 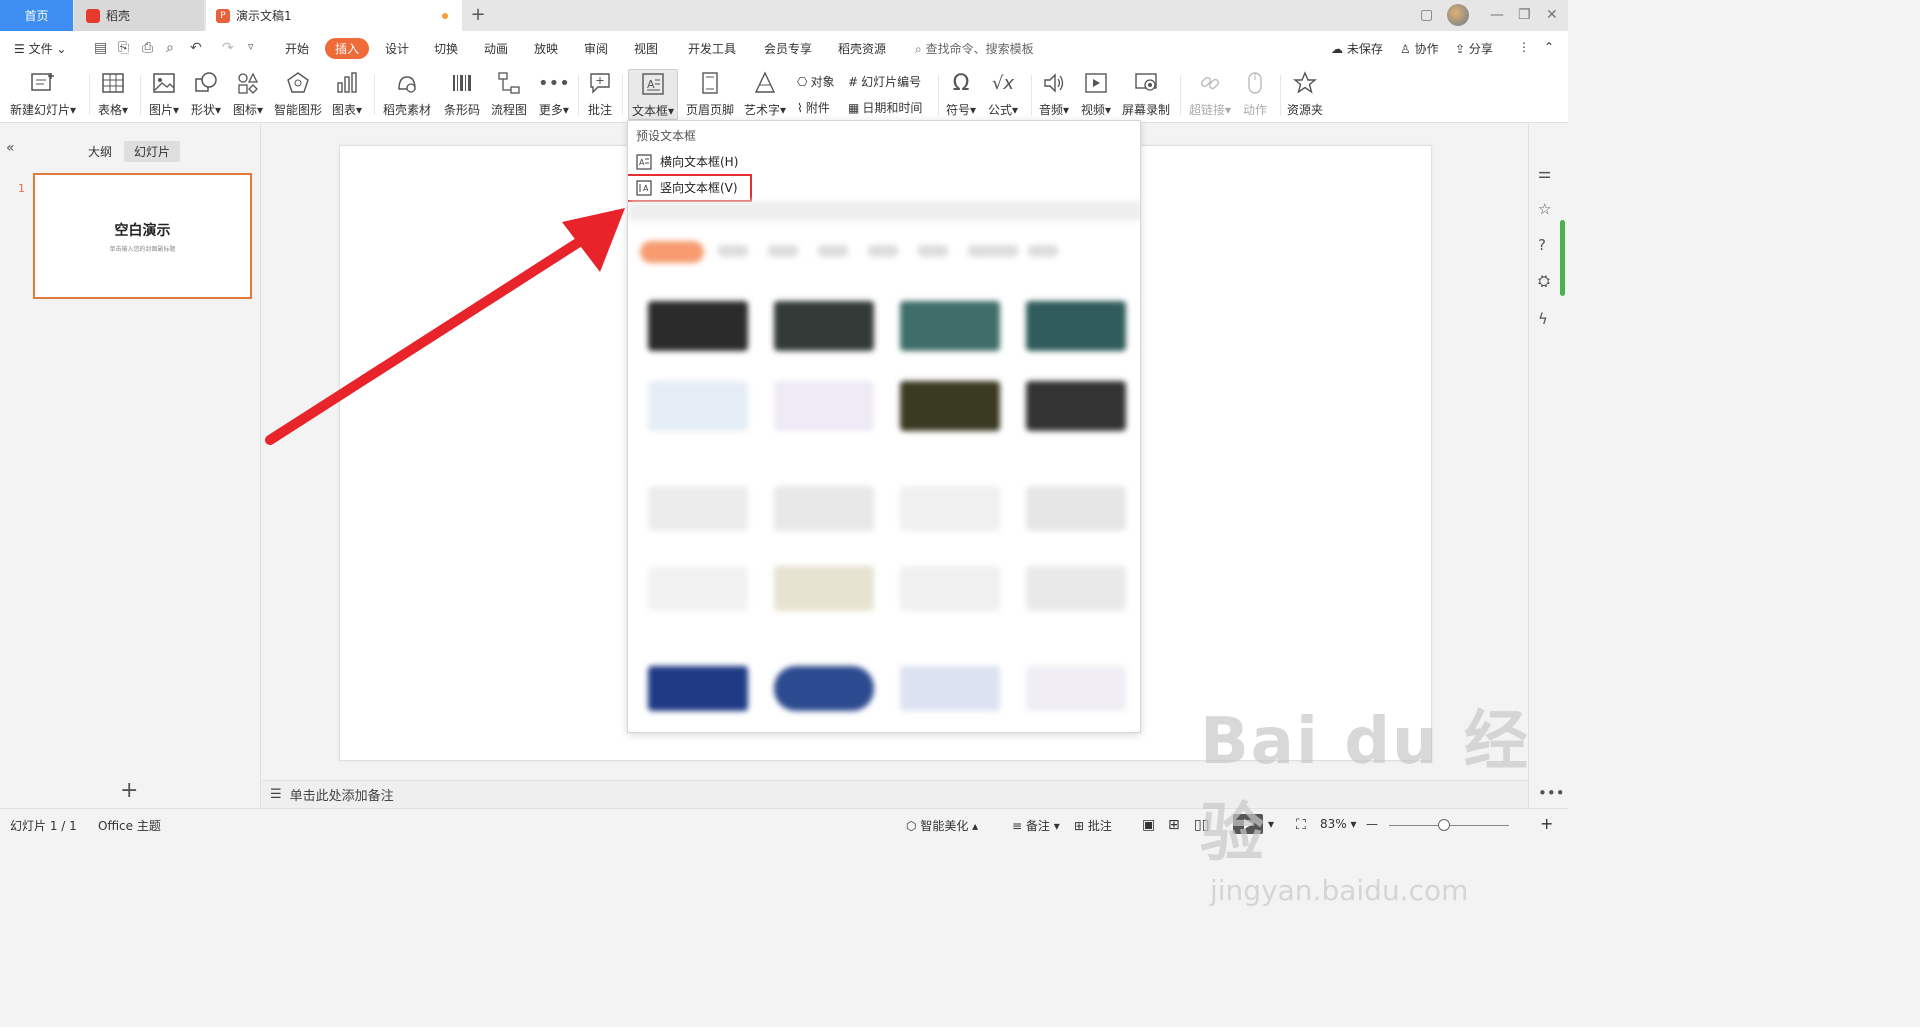 What do you see at coordinates (10, 148) in the screenshot?
I see `collapse-panel-icon: «` at bounding box center [10, 148].